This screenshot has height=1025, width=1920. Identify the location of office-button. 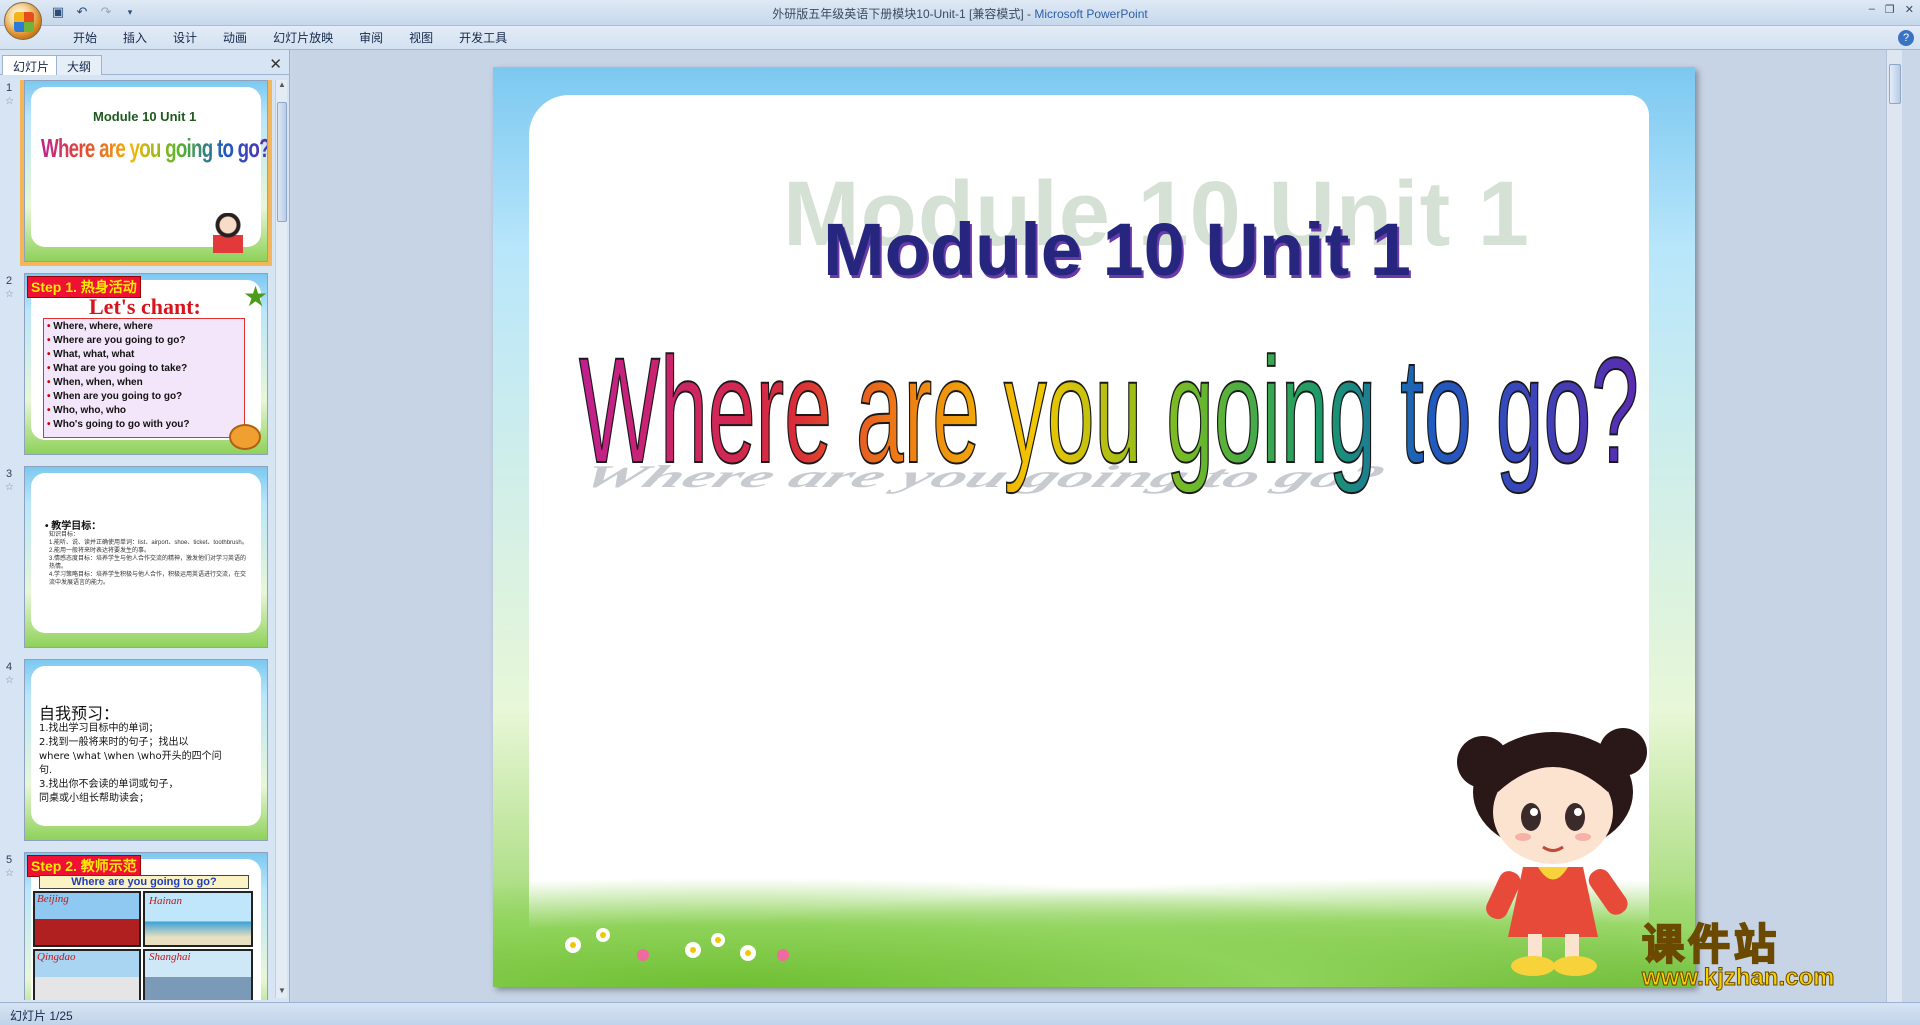
(23, 21).